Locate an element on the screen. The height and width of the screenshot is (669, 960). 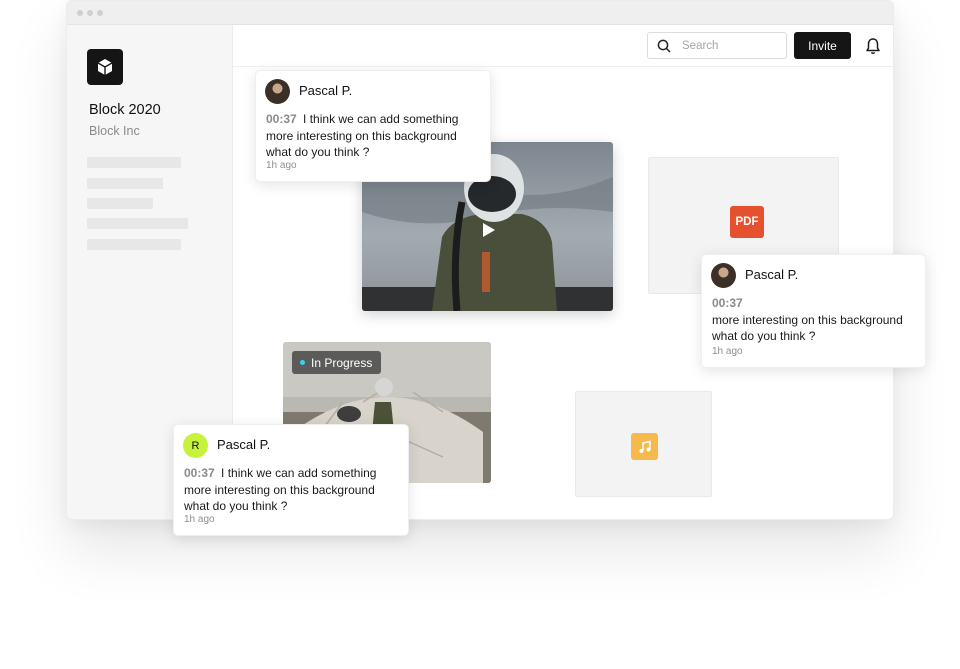
invite-button: Invite is located at coordinates (822, 45).